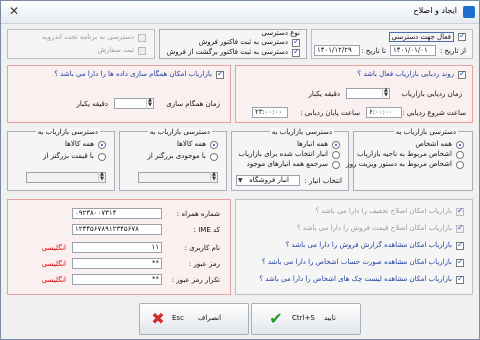 This screenshot has width=480, height=340. Describe the element at coordinates (178, 318) in the screenshot. I see `cancel-shortcut: Esc` at that location.